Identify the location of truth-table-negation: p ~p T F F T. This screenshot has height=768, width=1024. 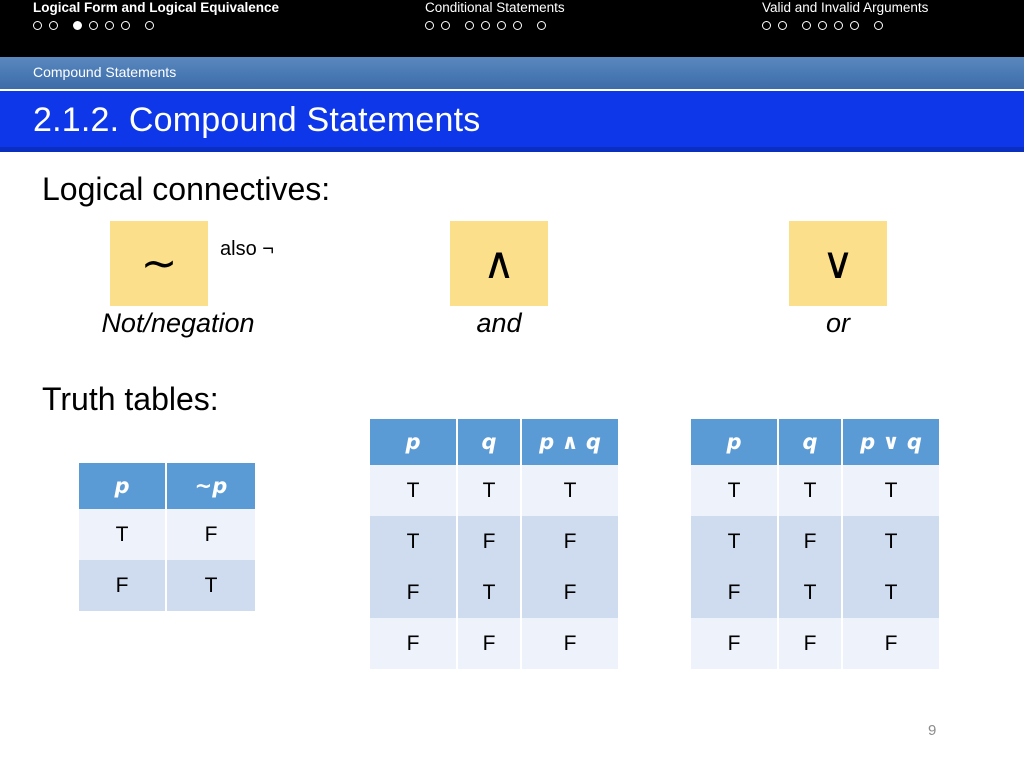
(167, 537).